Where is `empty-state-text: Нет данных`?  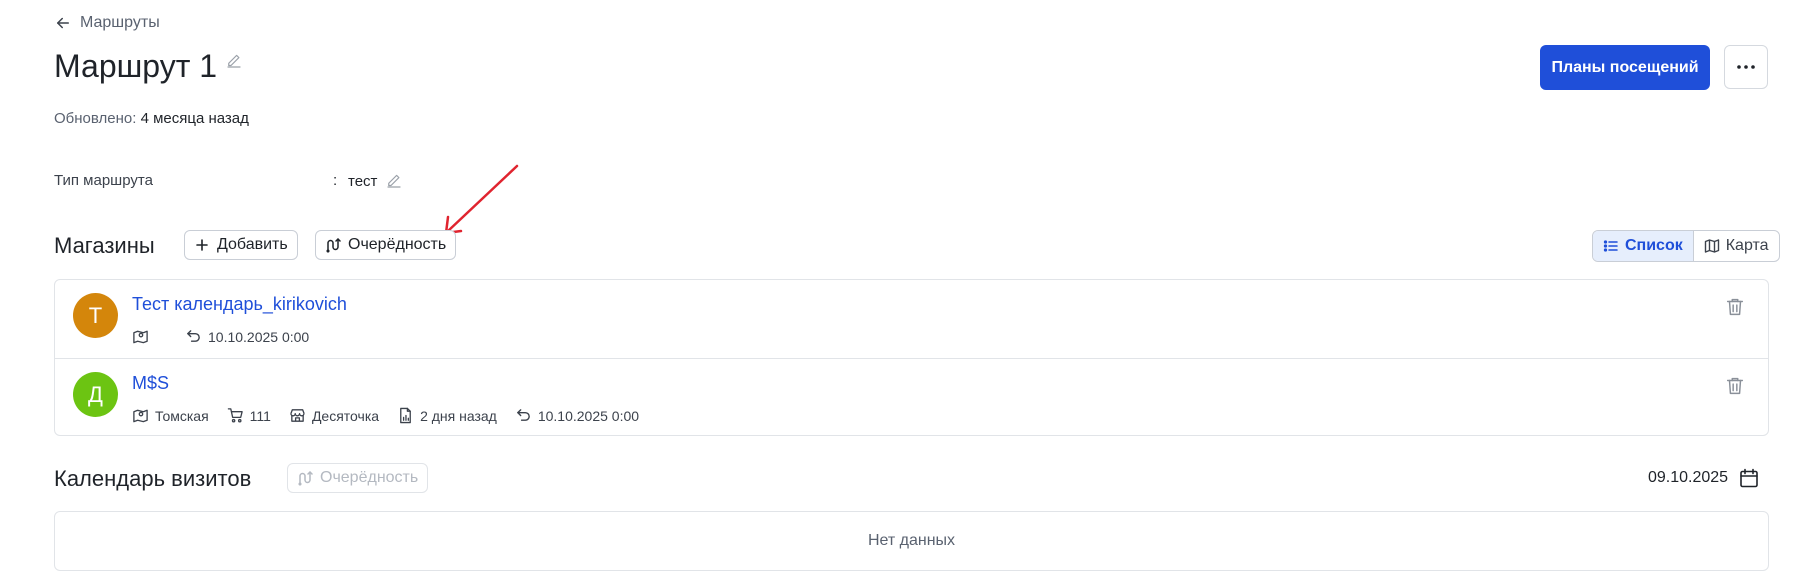
empty-state-text: Нет данных is located at coordinates (911, 540).